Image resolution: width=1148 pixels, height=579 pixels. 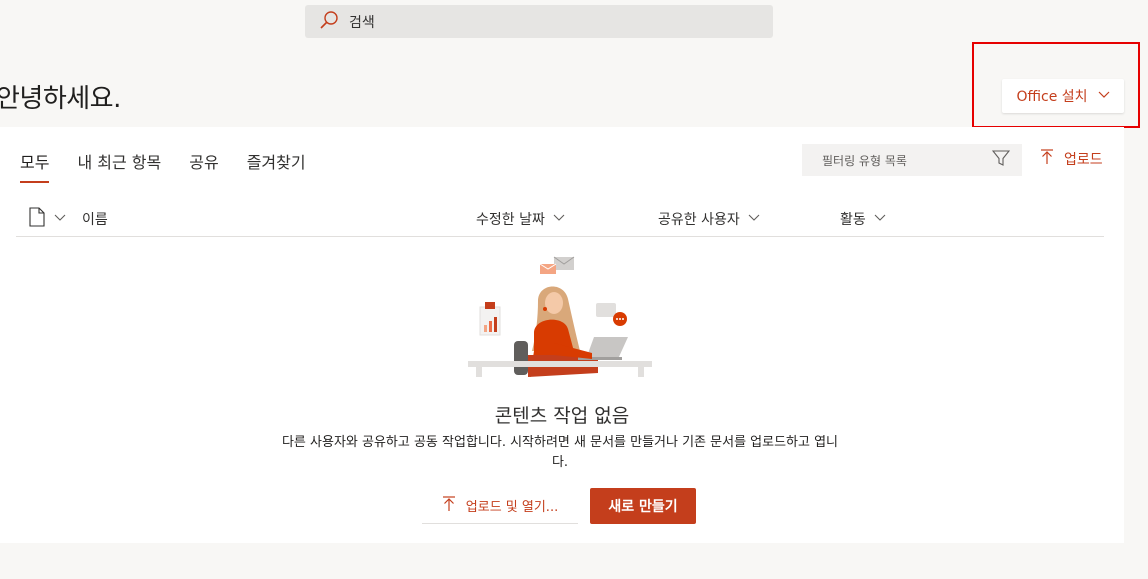 What do you see at coordinates (203, 166) in the screenshot?
I see `tab-shared: 공유` at bounding box center [203, 166].